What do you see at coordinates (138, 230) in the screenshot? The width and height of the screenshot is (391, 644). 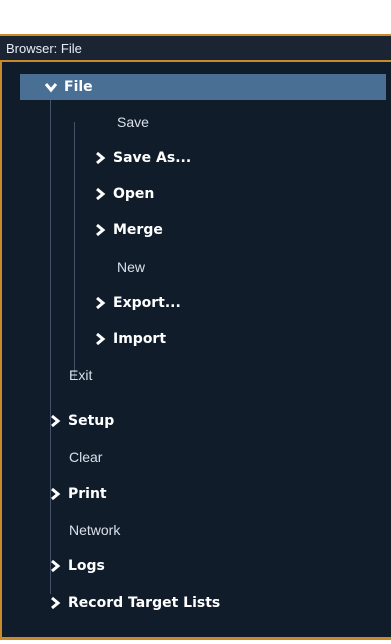 I see `tree-item-merge-label: Merge` at bounding box center [138, 230].